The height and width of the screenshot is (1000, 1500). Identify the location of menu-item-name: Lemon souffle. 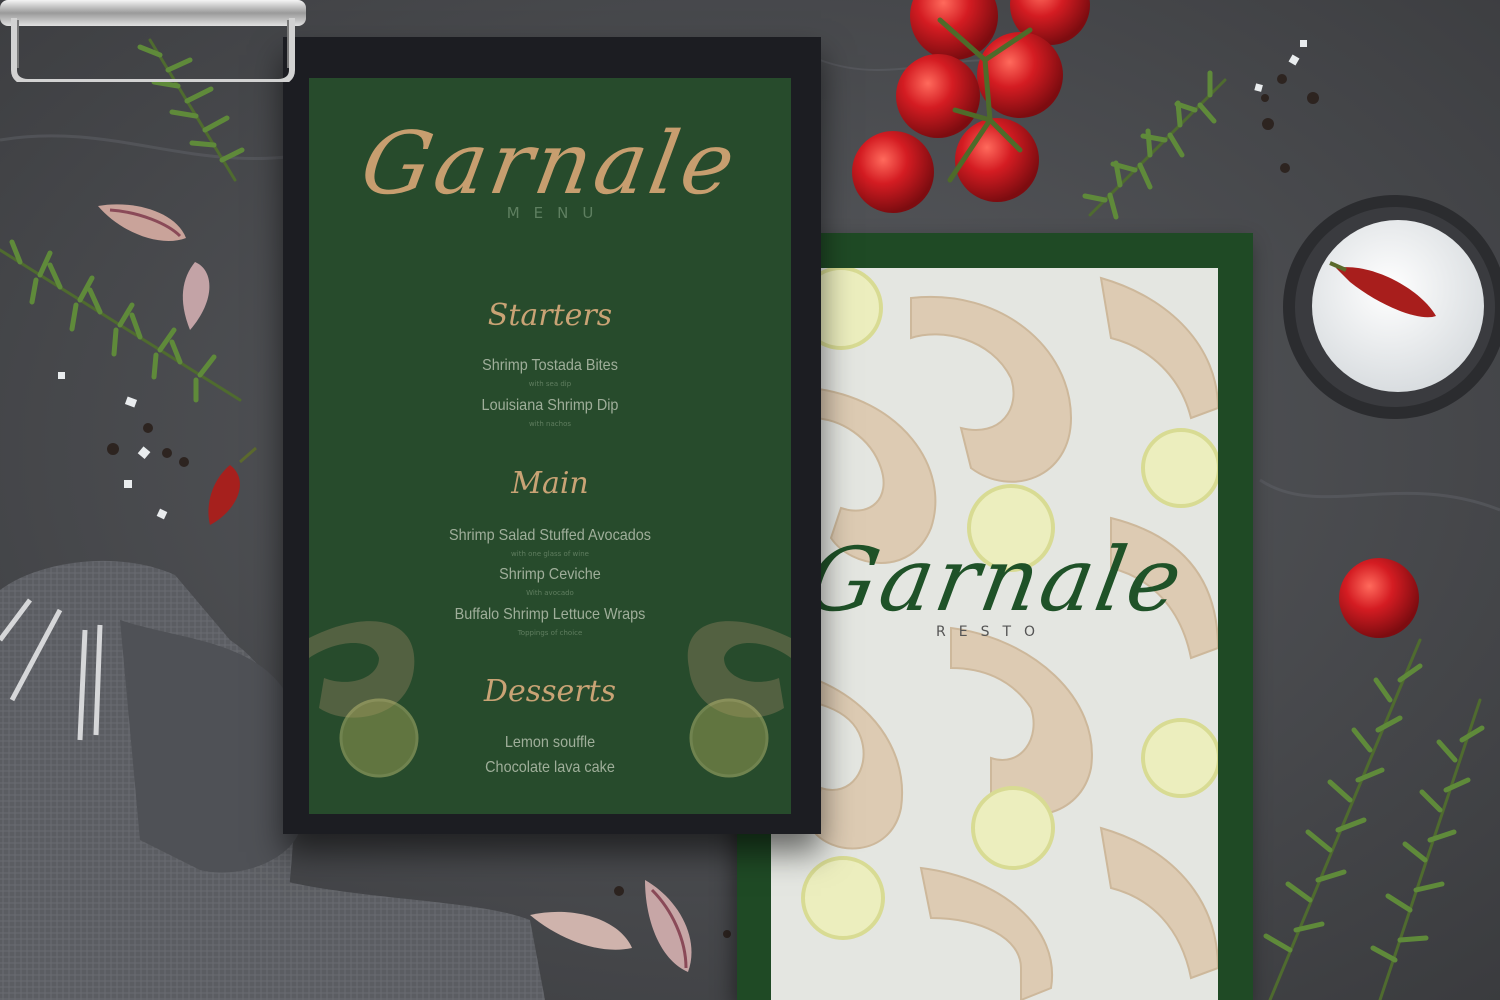
(550, 742).